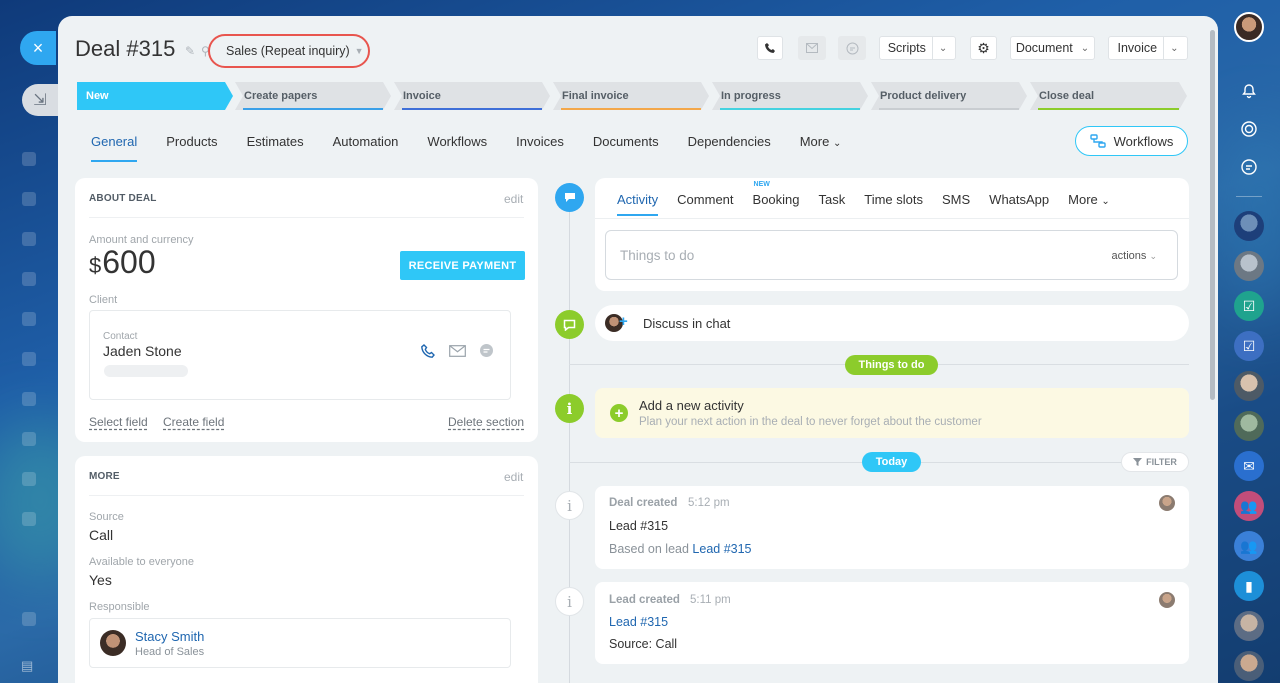  I want to click on contact-label: Contact, so click(120, 336).